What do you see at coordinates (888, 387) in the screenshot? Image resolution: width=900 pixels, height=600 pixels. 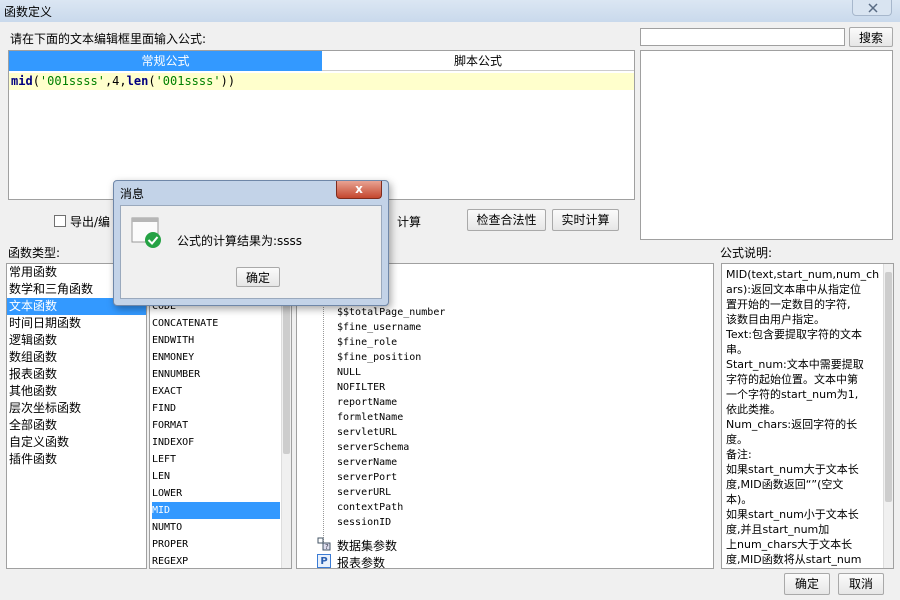 I see `scrollbar-thumb` at bounding box center [888, 387].